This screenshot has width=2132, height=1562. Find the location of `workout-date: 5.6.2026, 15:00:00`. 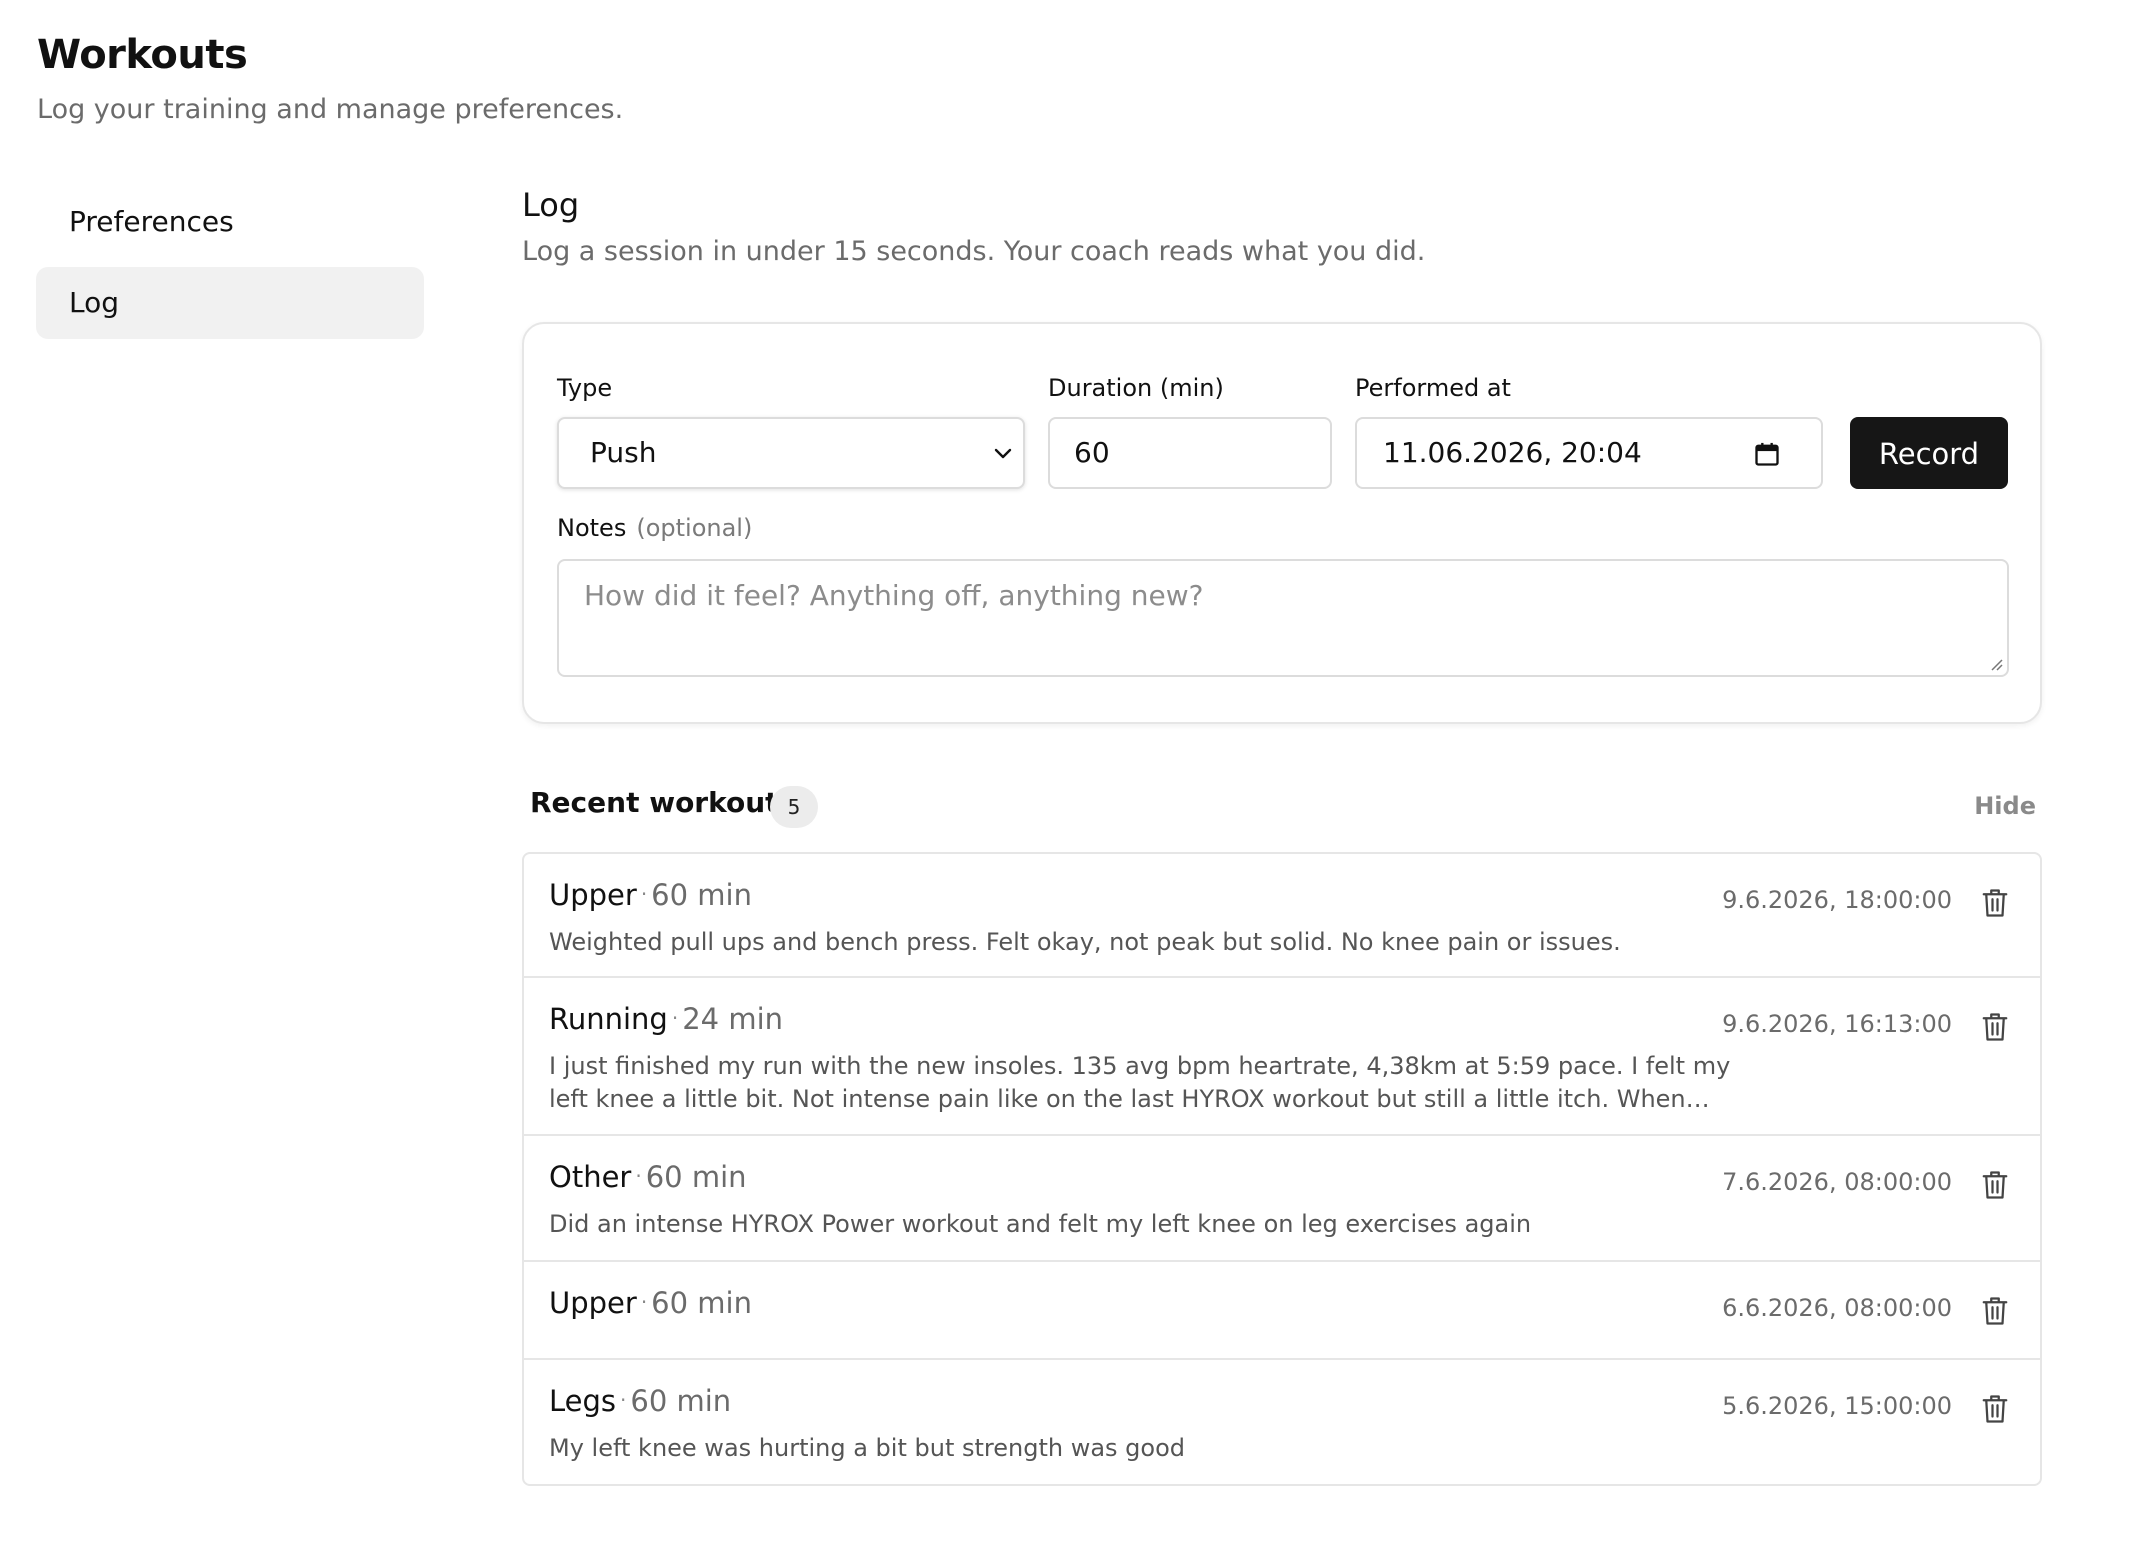

workout-date: 5.6.2026, 15:00:00 is located at coordinates (1837, 1406).